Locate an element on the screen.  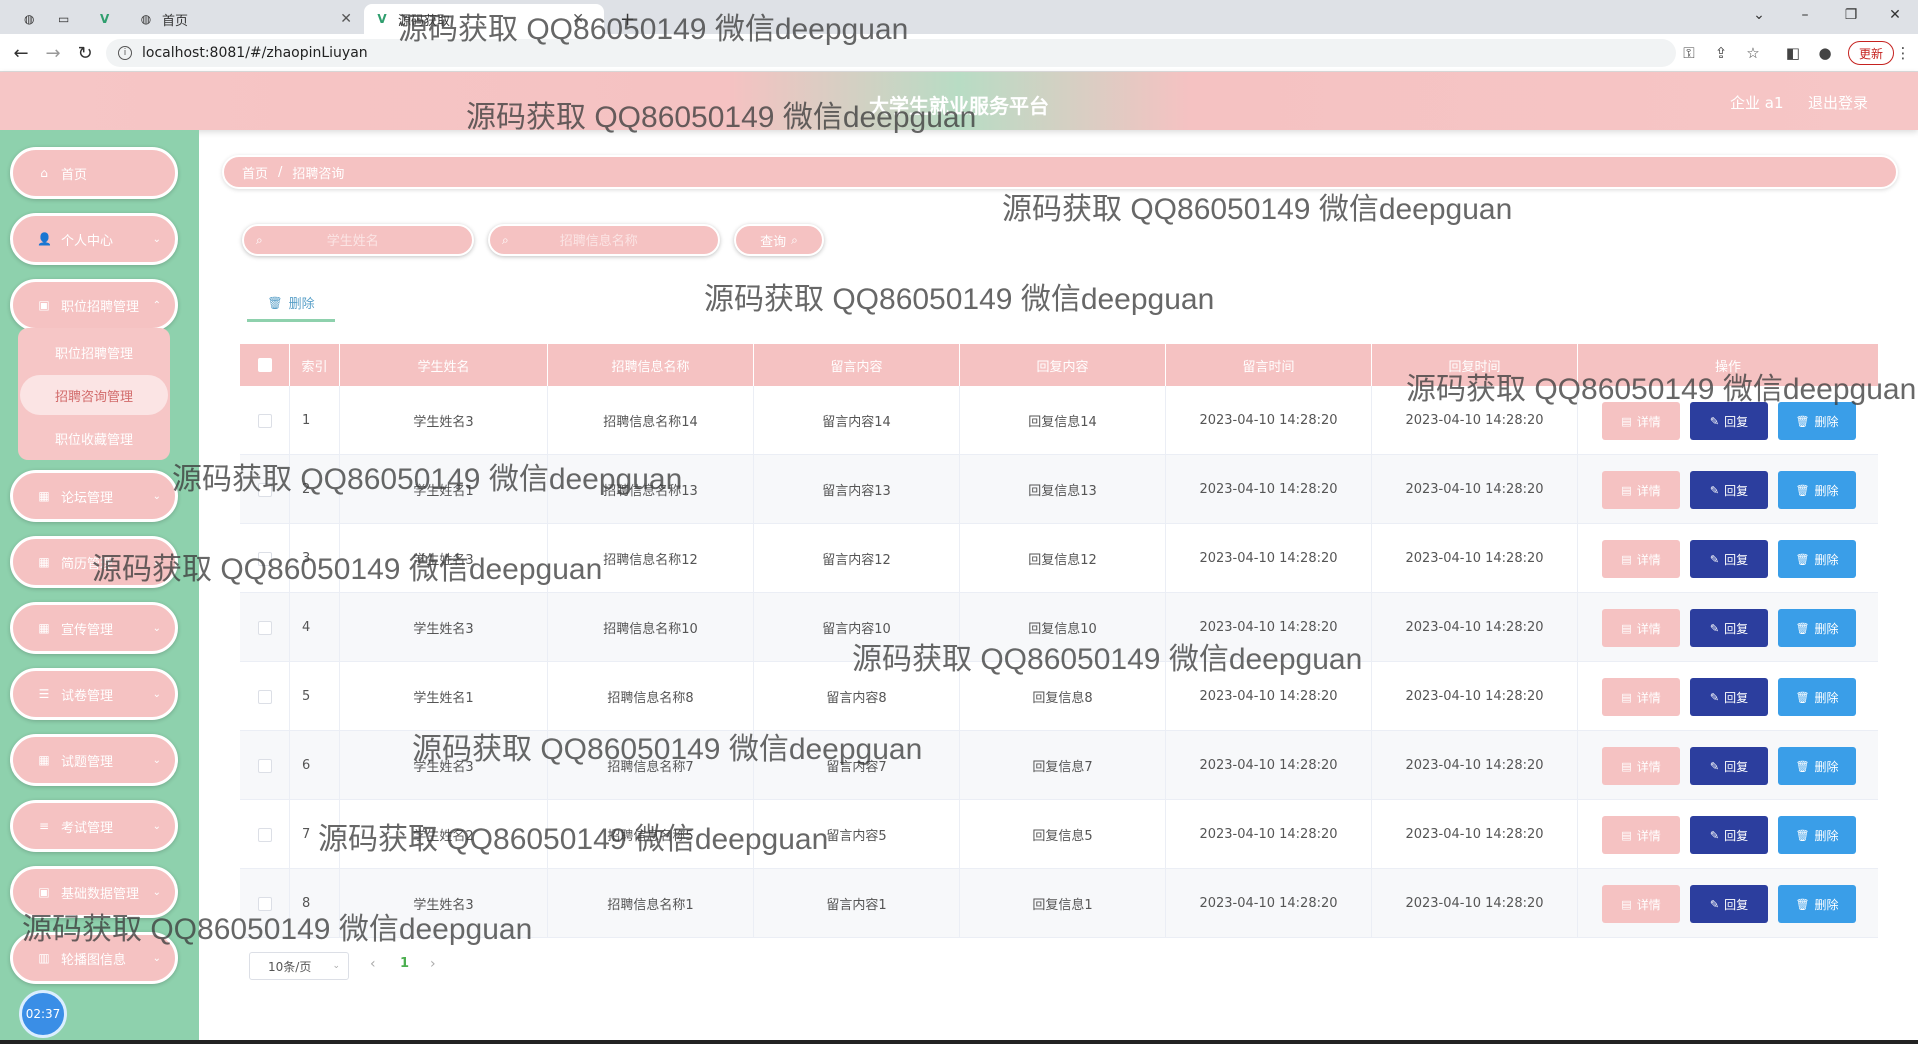
index-cell: 5 is located at coordinates (315, 696).